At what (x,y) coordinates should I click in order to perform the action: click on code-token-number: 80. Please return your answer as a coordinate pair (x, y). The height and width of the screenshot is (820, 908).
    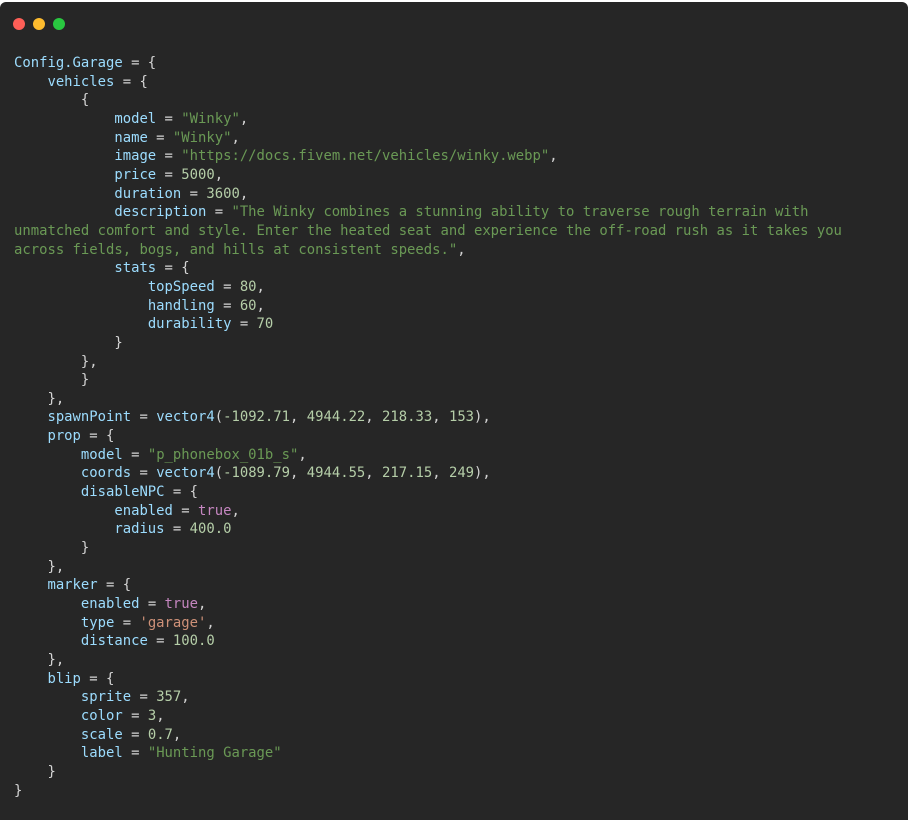
    Looking at the image, I should click on (248, 286).